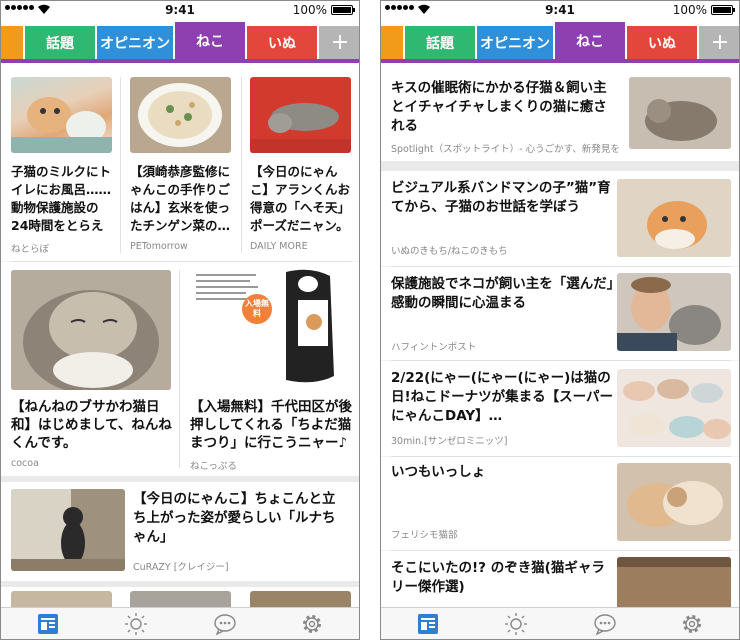  I want to click on article-list-item: そこにいたの!? のぞき猫(猫ギャラリー傑作選), so click(560, 580).